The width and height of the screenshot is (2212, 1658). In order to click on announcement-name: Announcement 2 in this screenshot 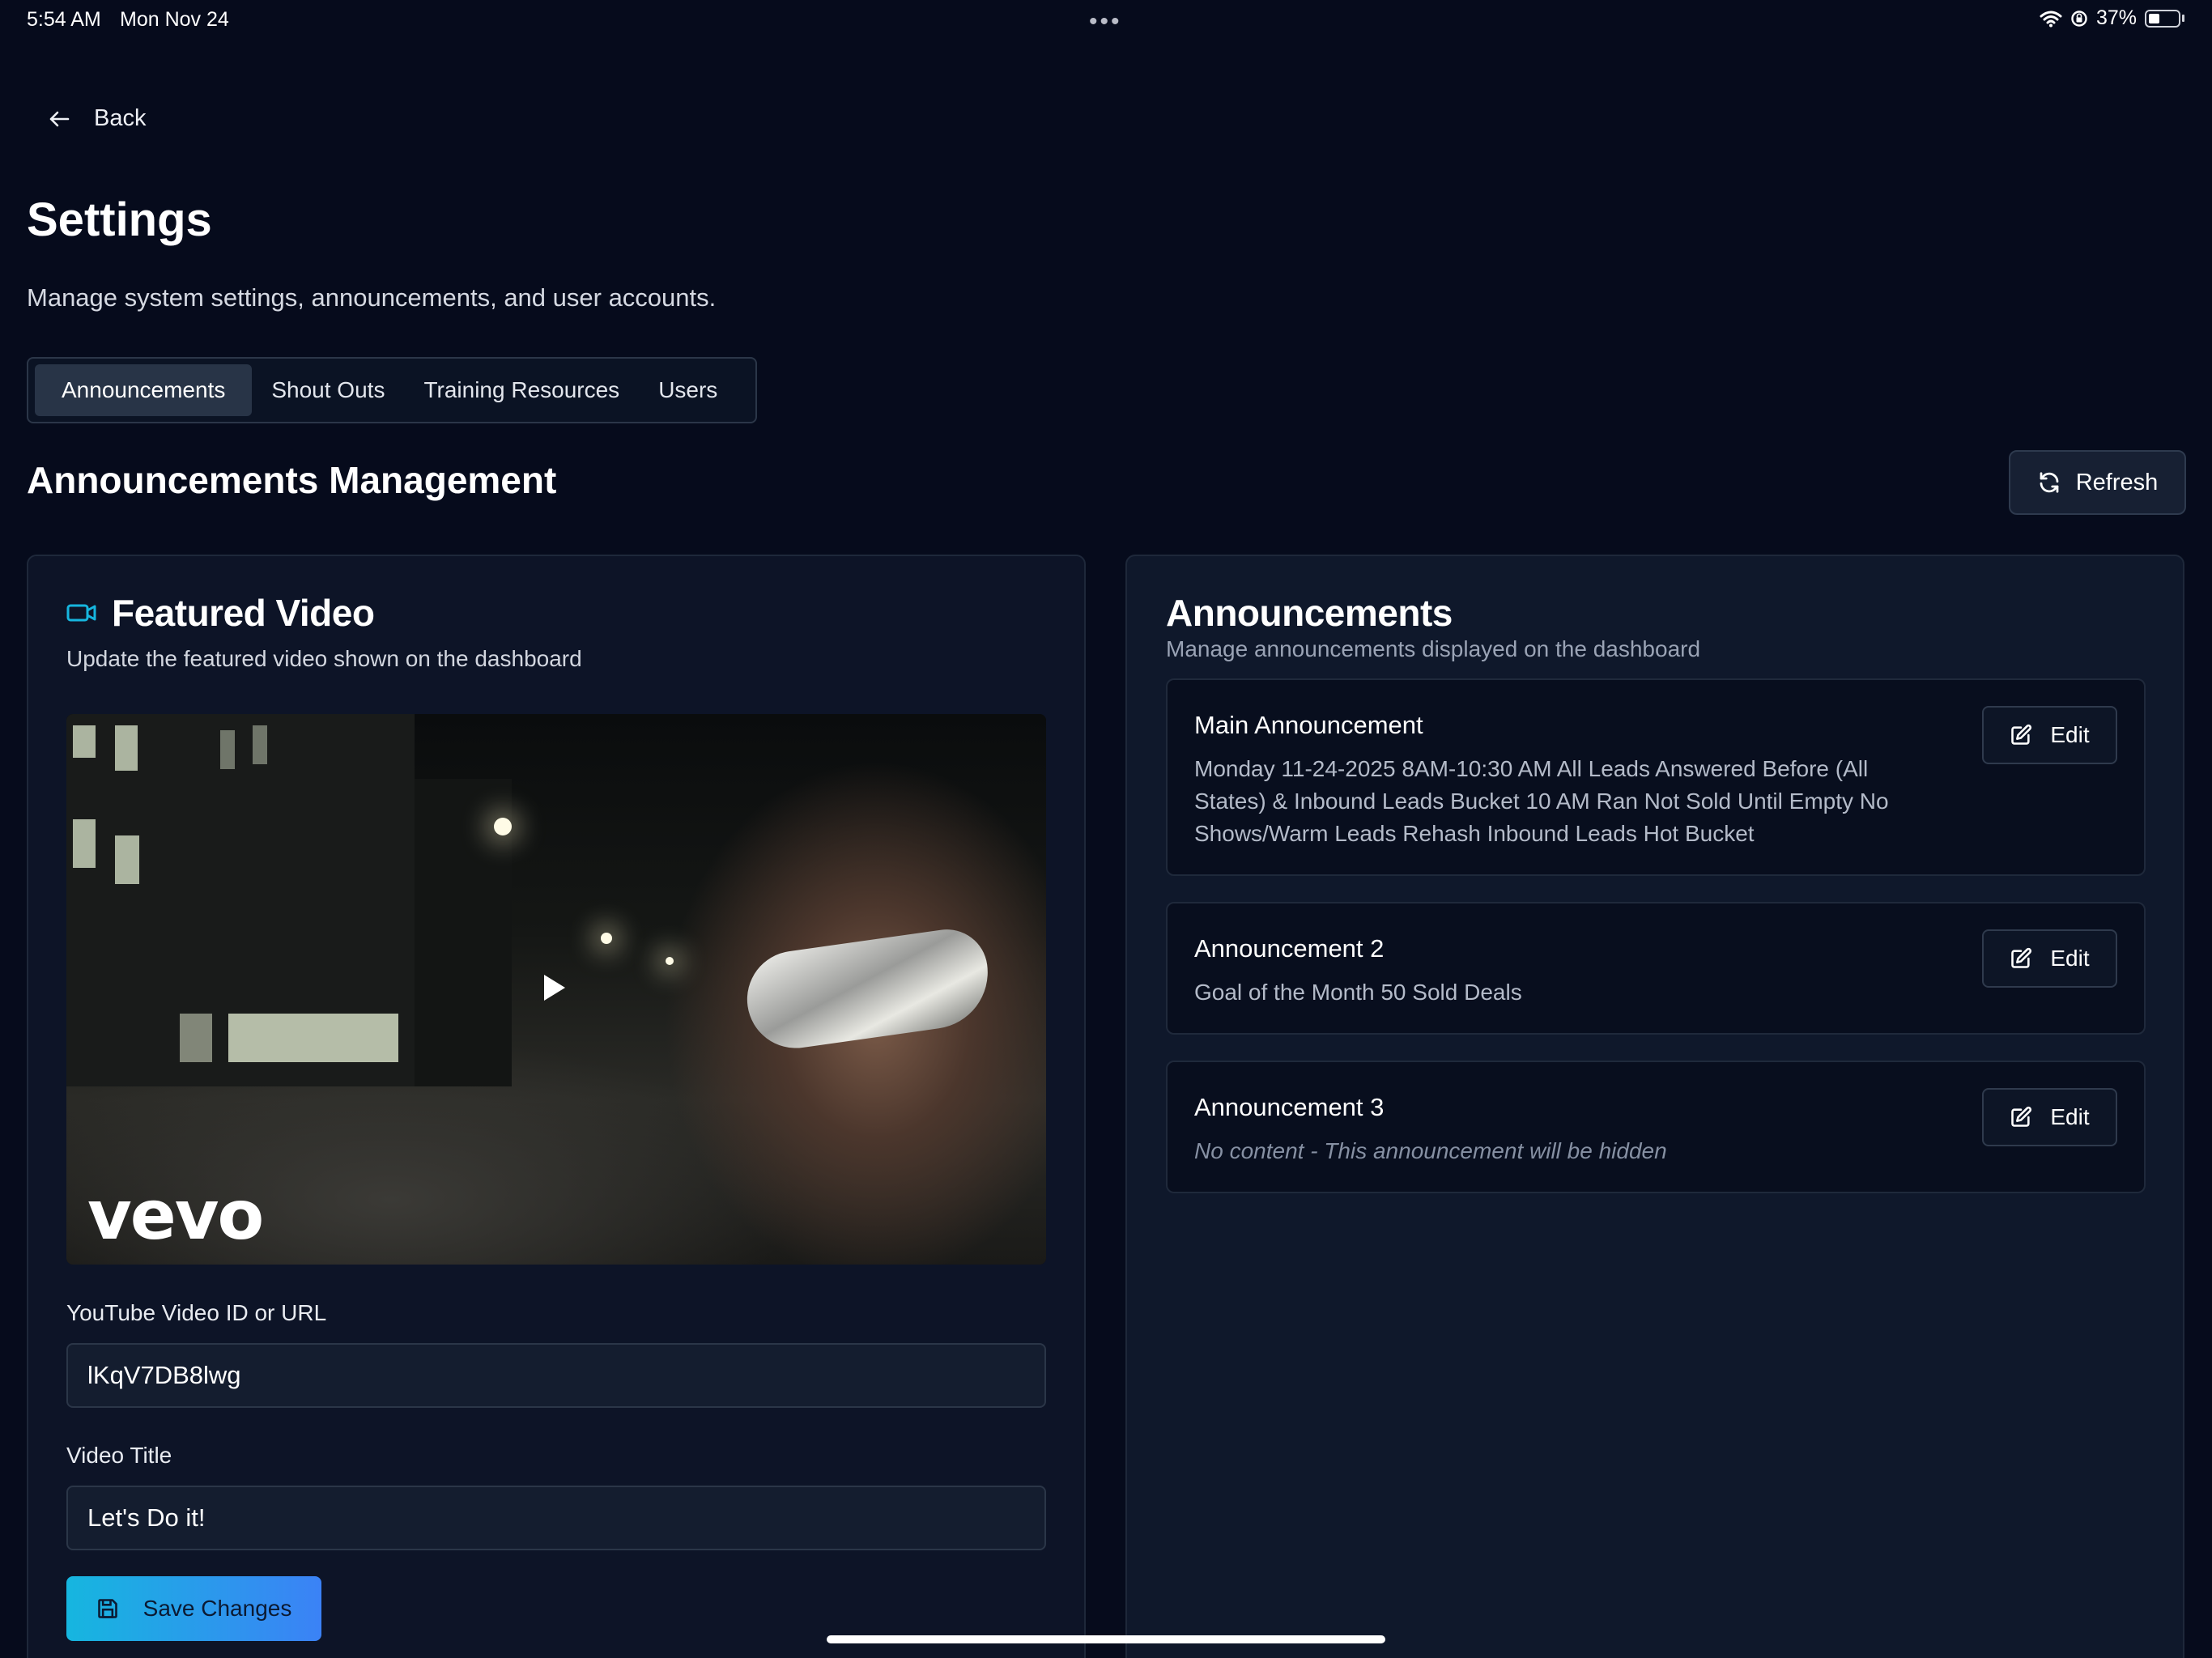, I will do `click(1289, 948)`.